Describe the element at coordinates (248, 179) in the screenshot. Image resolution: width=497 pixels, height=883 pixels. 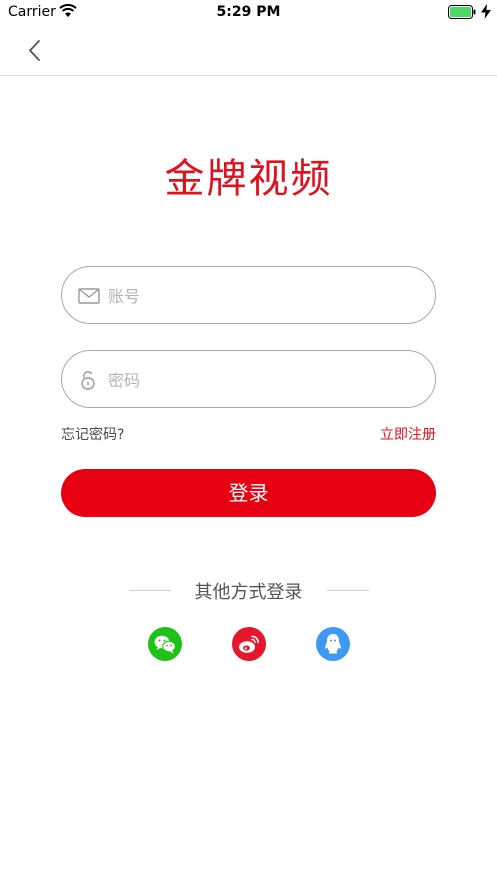
I see `app-logo: 金牌视频` at that location.